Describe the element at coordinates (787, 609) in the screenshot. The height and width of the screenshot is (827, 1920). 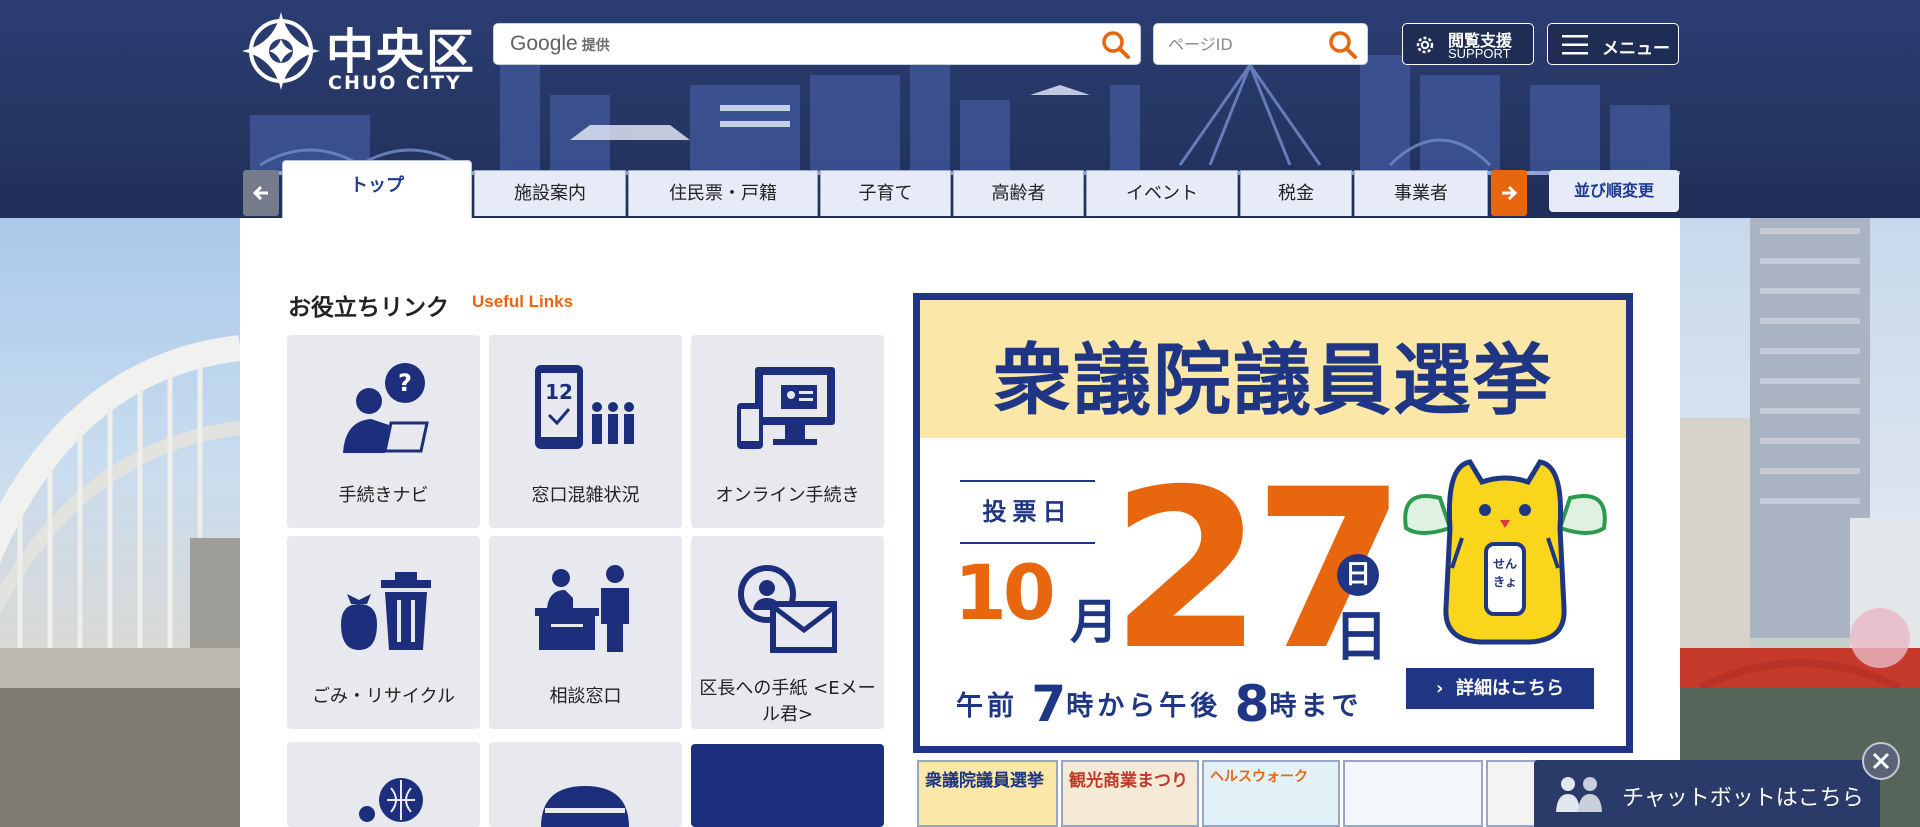
I see `mail-icon` at that location.